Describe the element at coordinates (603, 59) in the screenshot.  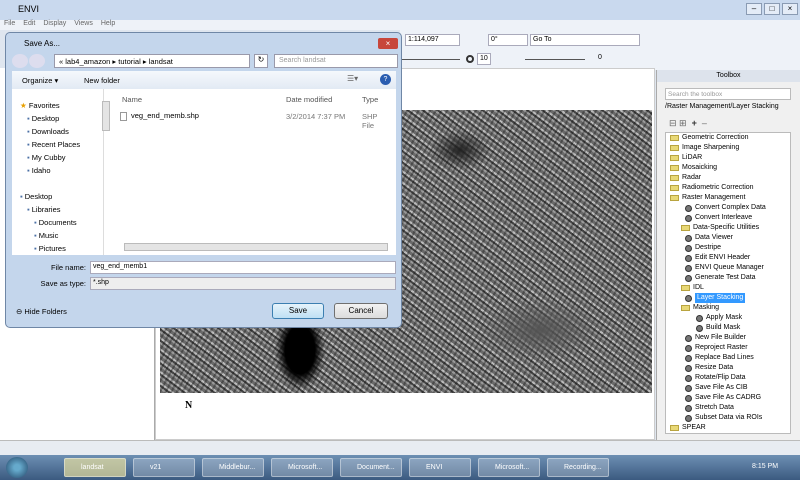
I see `sharpen-value: 0` at that location.